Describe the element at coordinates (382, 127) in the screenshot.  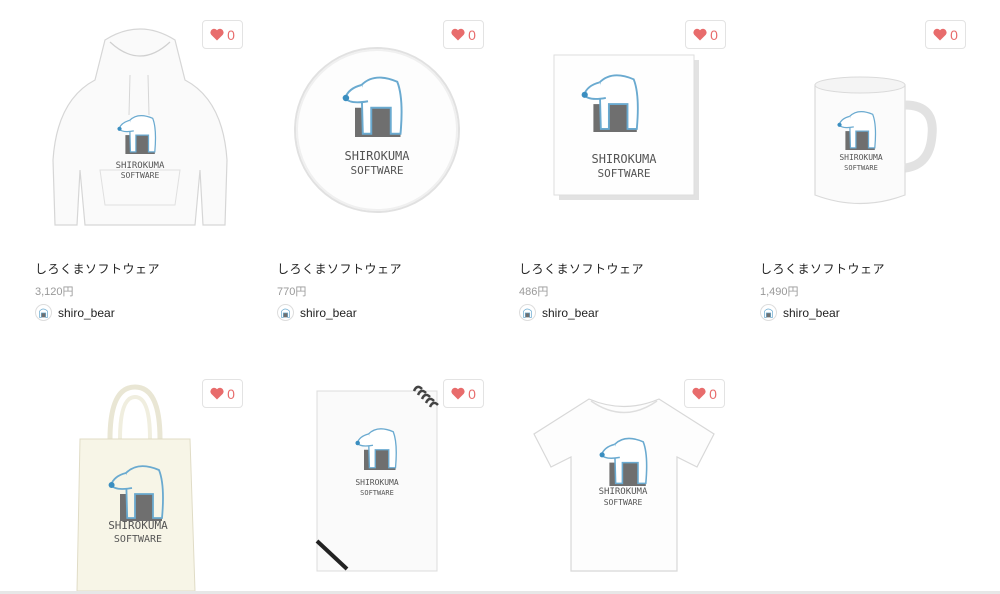
I see `product-image-badge: SHIROKUMA SOFTWARE` at that location.